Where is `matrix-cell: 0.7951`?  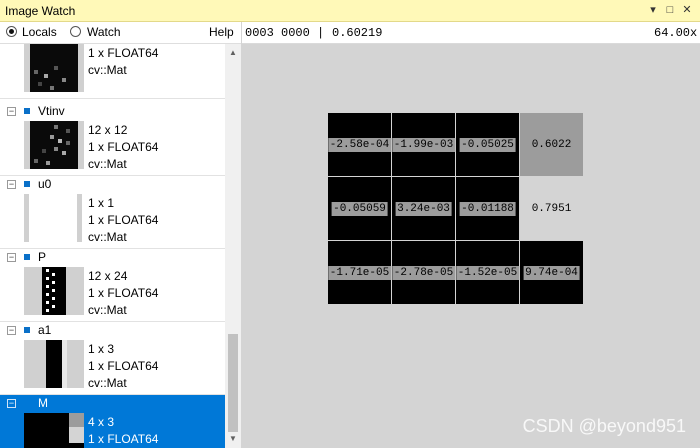 matrix-cell: 0.7951 is located at coordinates (551, 208).